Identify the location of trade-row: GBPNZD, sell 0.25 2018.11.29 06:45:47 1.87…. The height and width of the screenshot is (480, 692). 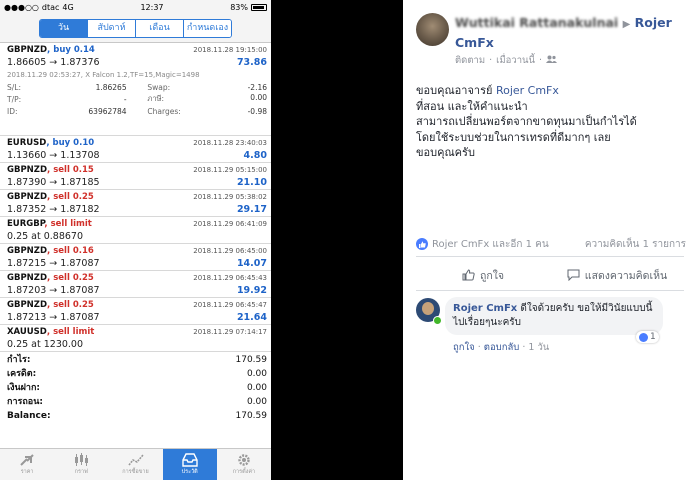
(135, 311).